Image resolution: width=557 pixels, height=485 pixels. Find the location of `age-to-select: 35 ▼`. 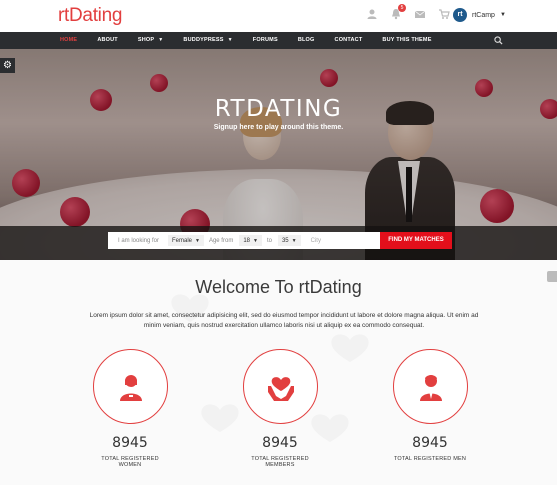

age-to-select: 35 ▼ is located at coordinates (289, 240).